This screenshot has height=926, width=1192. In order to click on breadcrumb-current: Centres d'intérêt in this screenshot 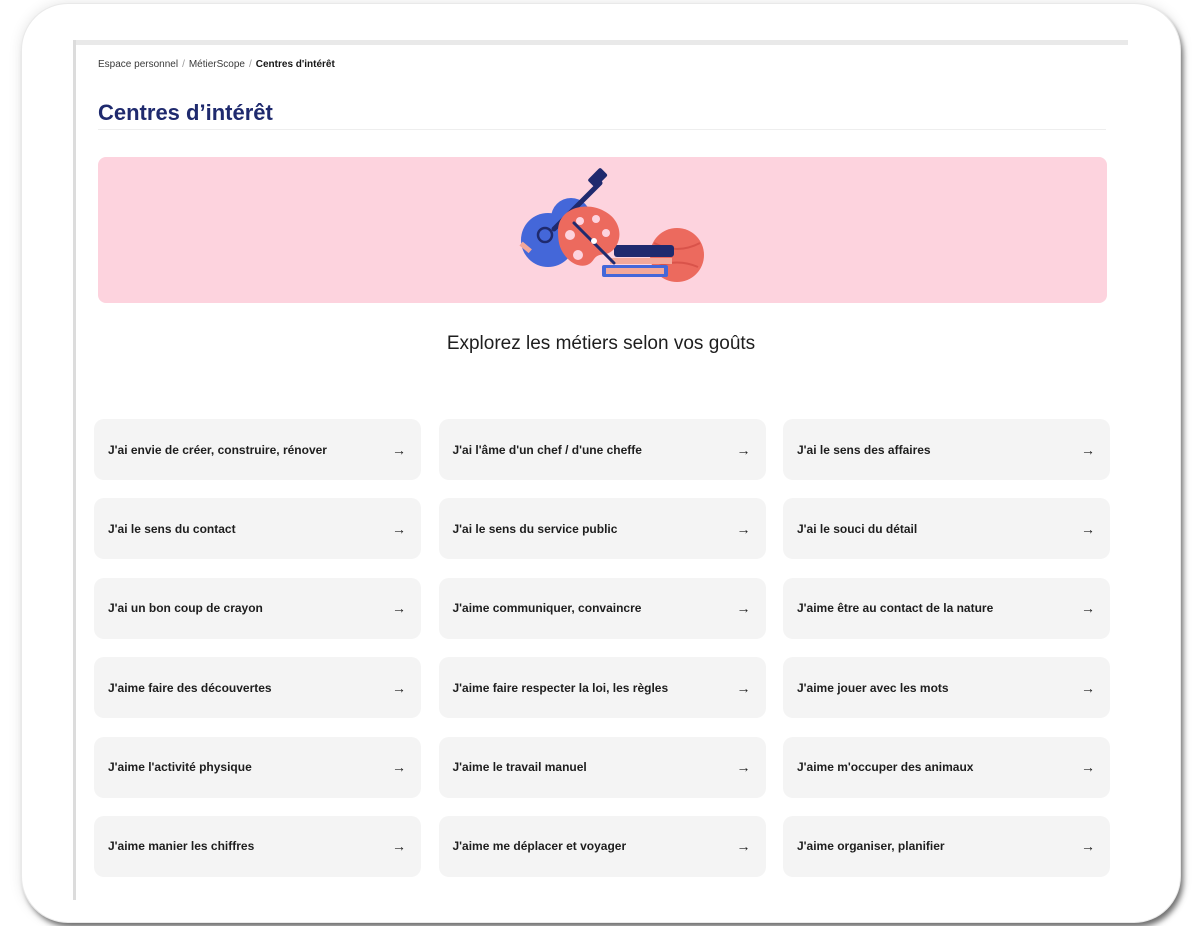, I will do `click(295, 64)`.